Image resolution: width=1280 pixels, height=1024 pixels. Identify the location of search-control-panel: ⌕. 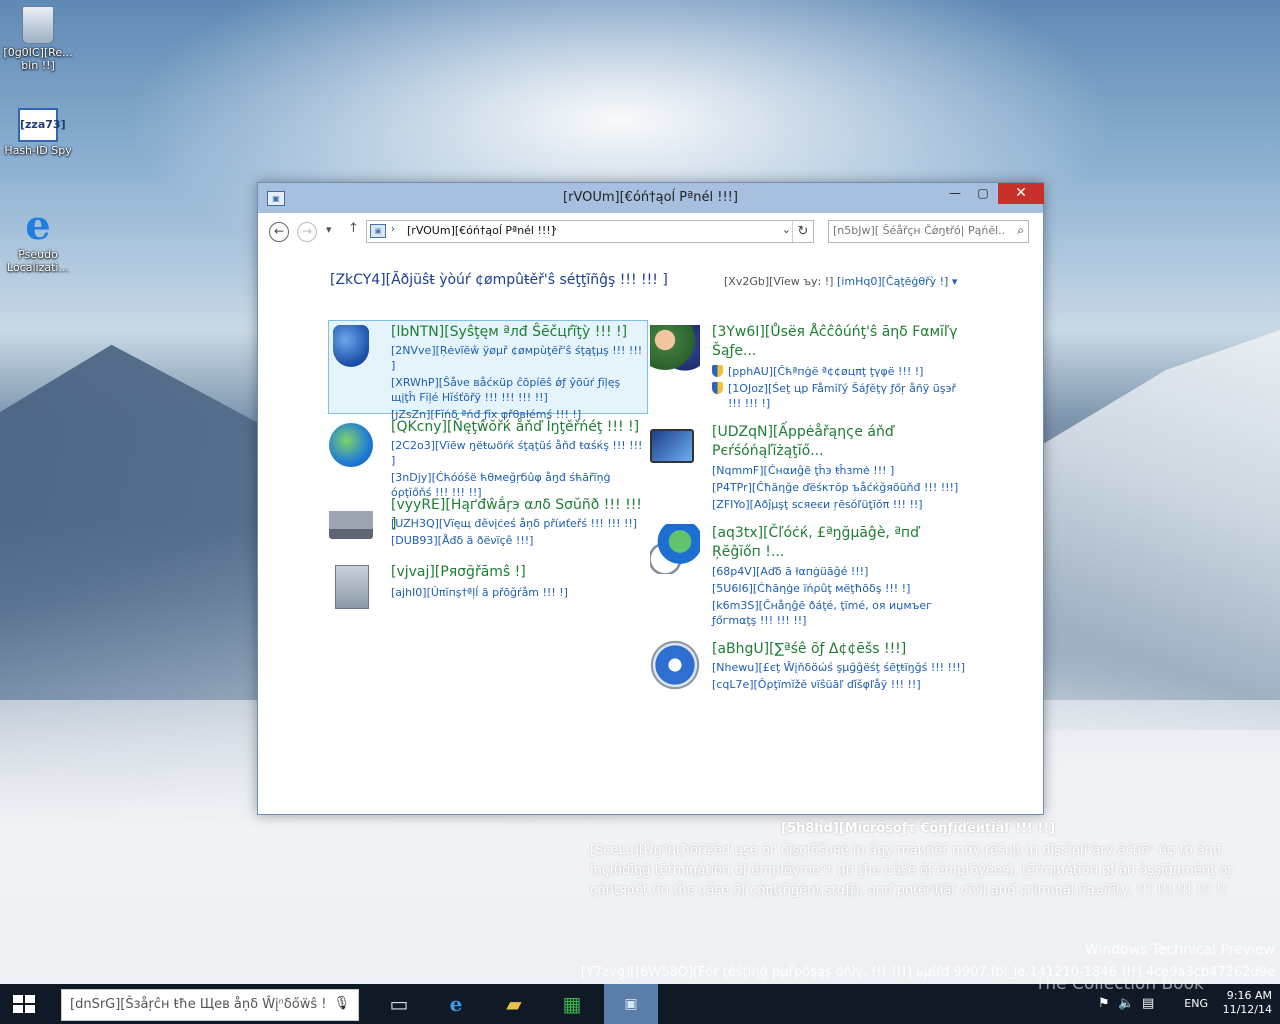
(928, 231).